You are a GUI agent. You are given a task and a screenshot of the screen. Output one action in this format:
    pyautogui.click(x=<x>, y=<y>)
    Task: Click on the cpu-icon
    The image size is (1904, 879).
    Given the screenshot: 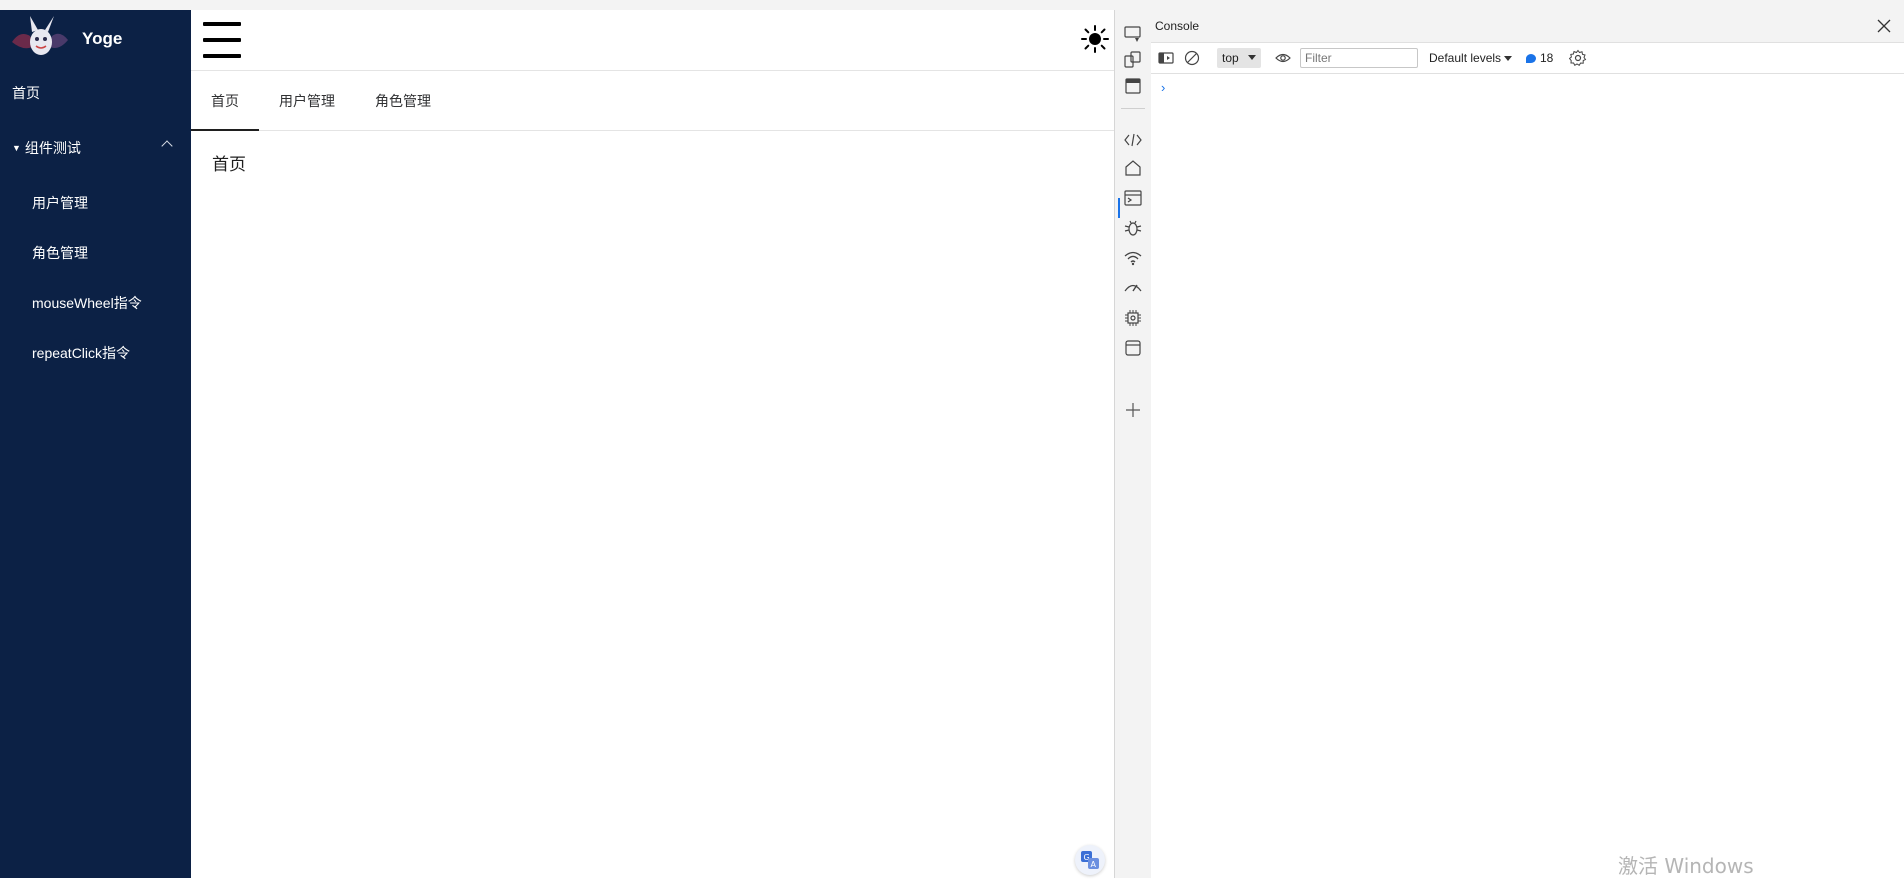 What is the action you would take?
    pyautogui.click(x=1133, y=318)
    